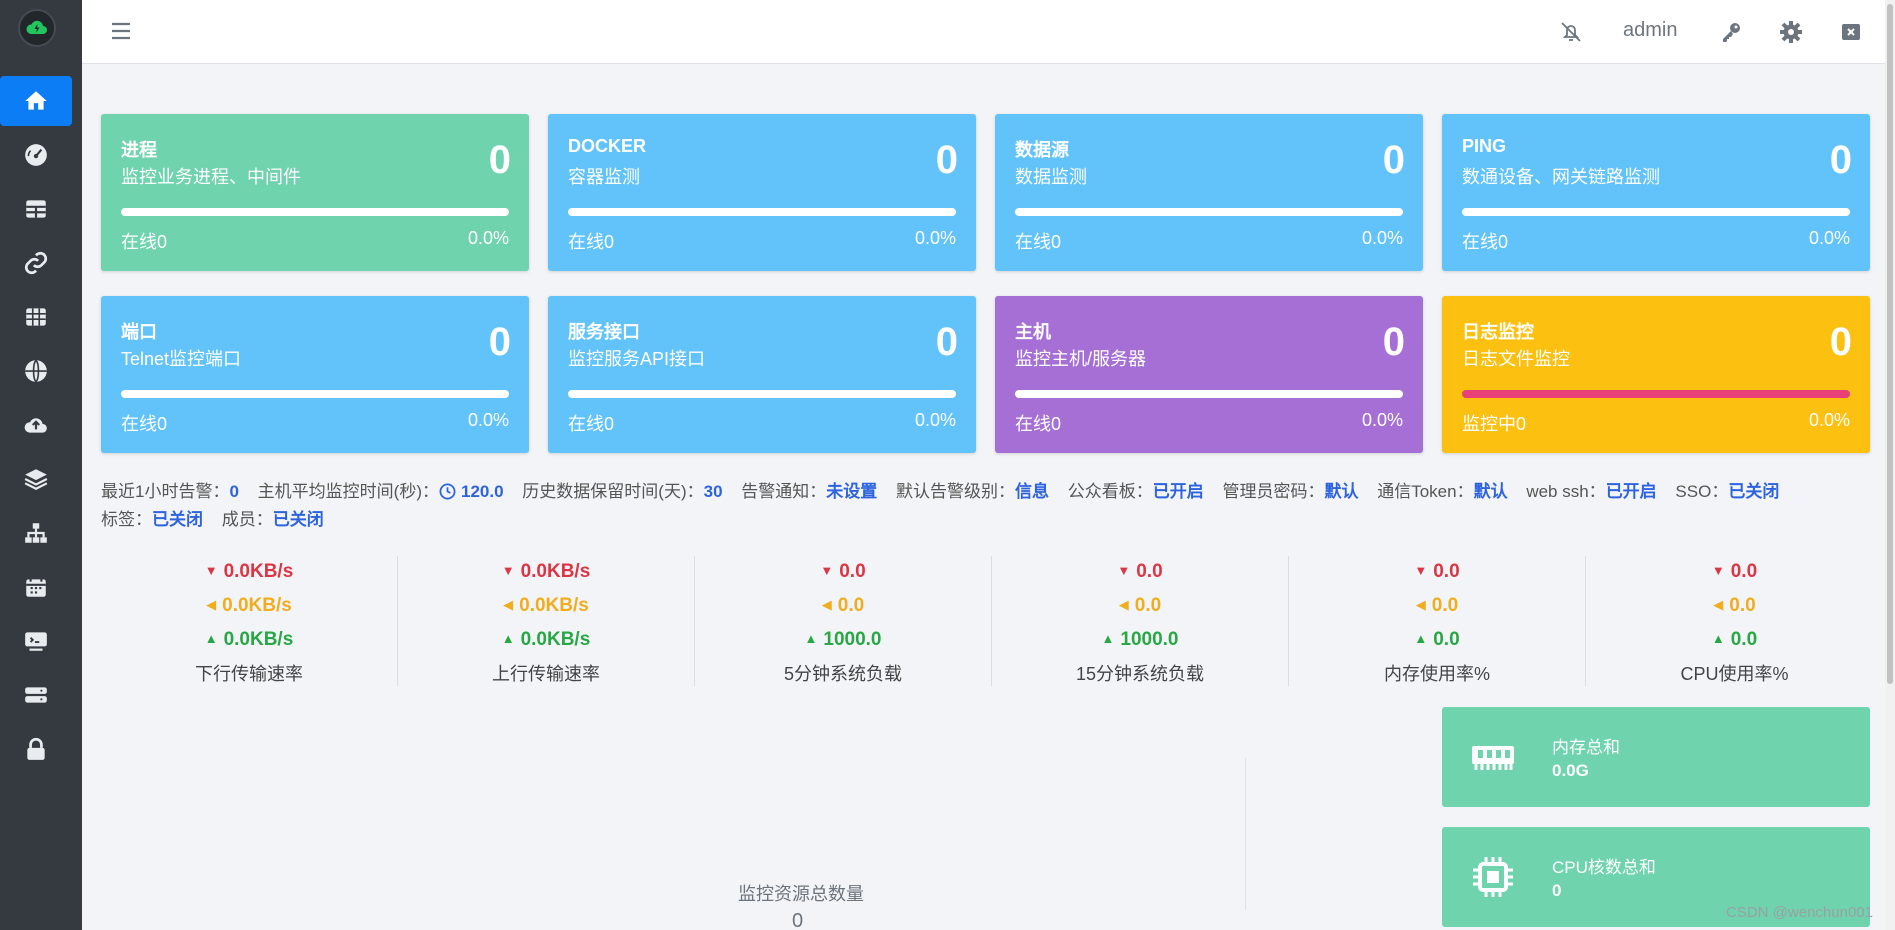 The height and width of the screenshot is (930, 1895). Describe the element at coordinates (604, 332) in the screenshot. I see `card-title: 服务接口` at that location.